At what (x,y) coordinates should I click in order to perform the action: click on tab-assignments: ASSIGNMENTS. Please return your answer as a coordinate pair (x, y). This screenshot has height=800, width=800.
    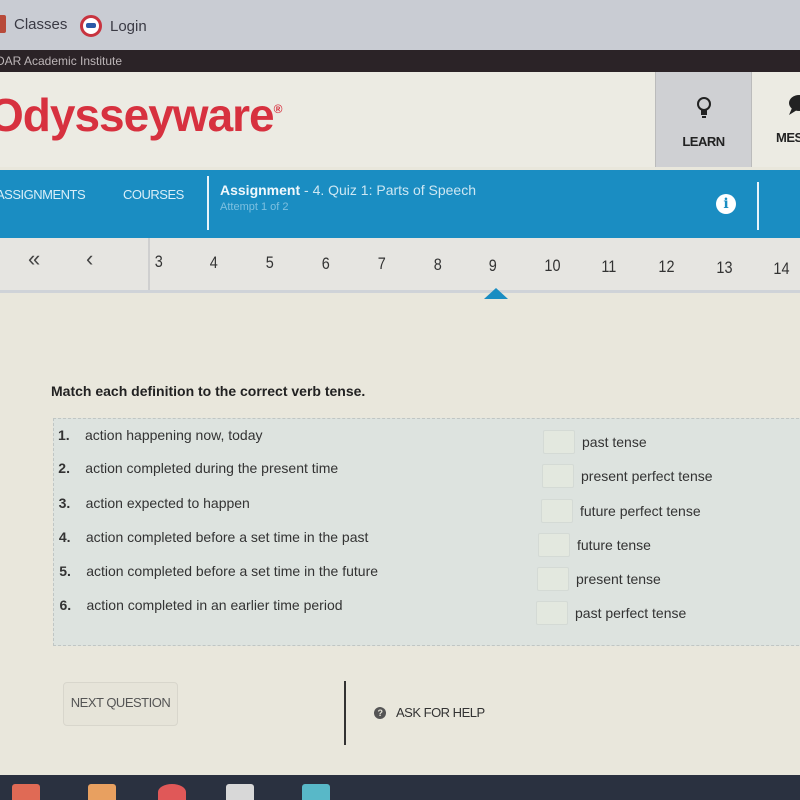
    Looking at the image, I should click on (43, 194).